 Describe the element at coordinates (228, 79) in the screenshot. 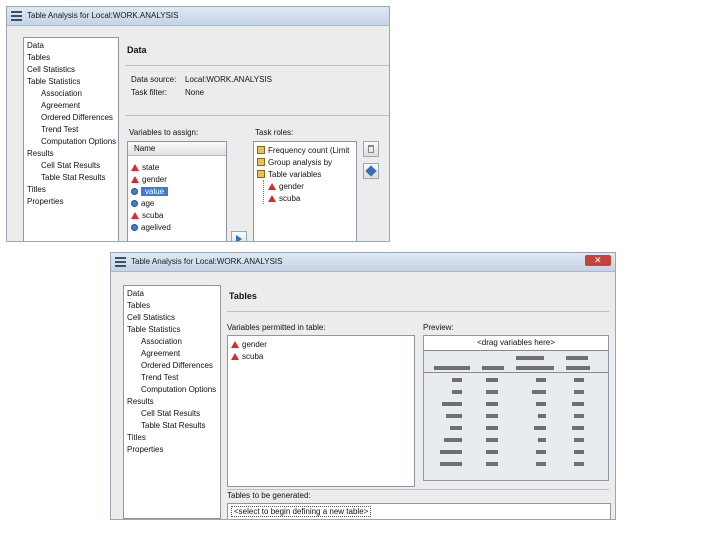

I see `data-source-value: Local:WORK.ANALYSIS` at that location.